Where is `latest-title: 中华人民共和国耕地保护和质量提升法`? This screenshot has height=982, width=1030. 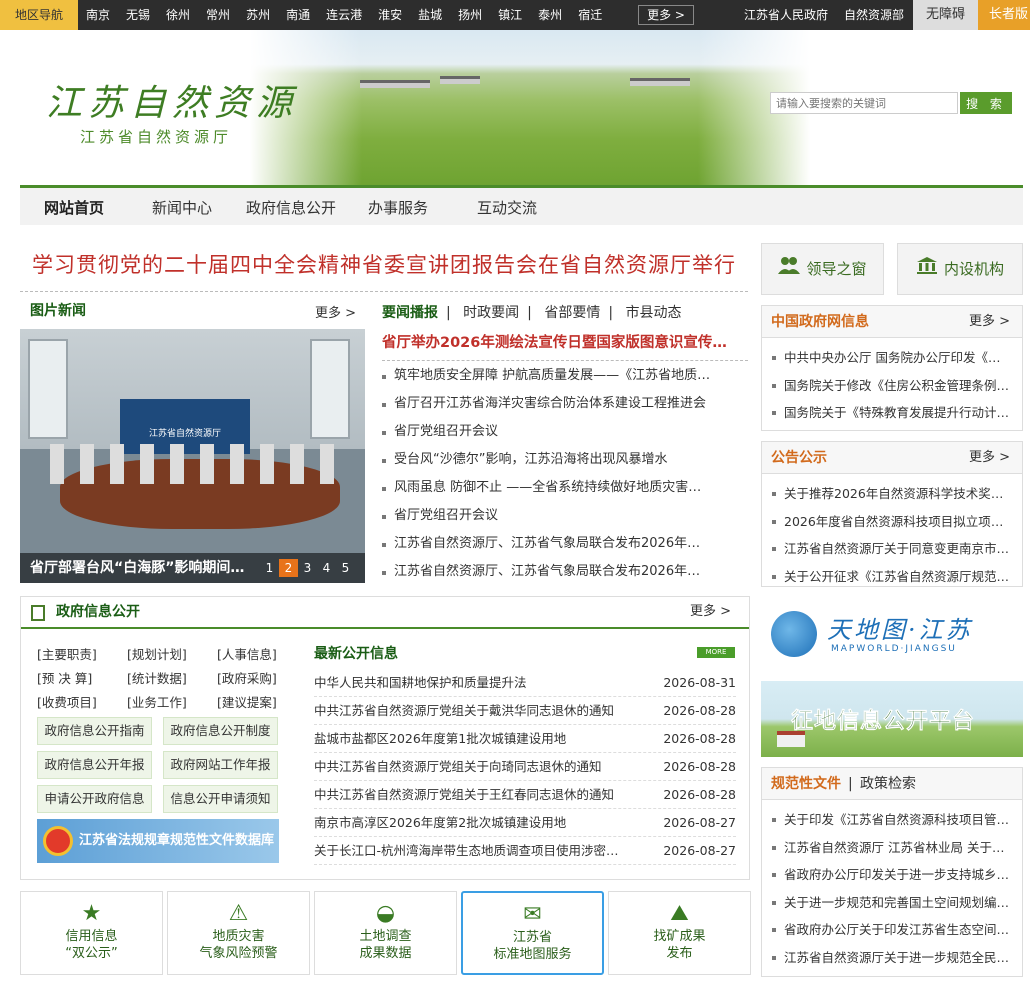 latest-title: 中华人民共和国耕地保护和质量提升法 is located at coordinates (469, 683).